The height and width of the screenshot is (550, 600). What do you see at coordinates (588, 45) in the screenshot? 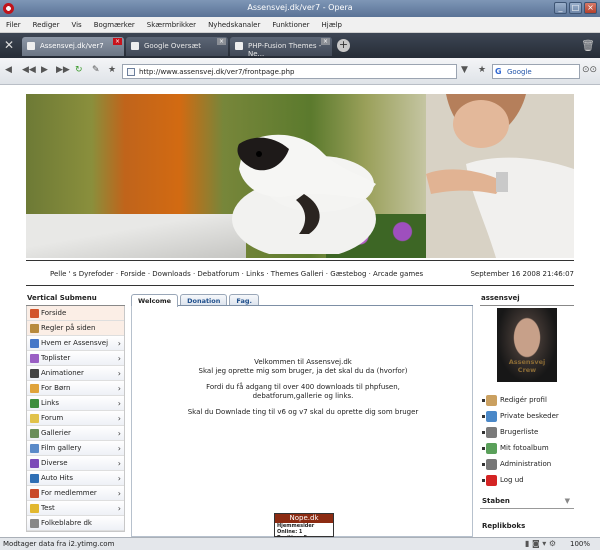
I see `trash-icon: 🗑` at bounding box center [588, 45].